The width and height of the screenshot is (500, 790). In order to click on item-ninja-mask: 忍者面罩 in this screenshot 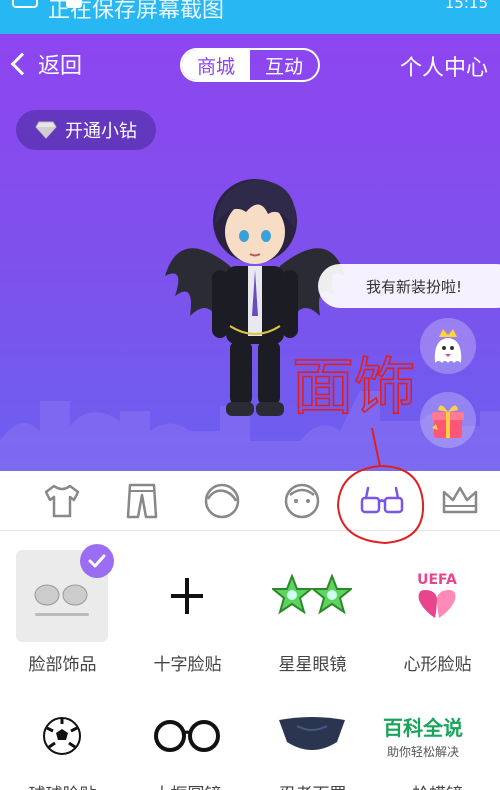, I will do `click(312, 731)`.